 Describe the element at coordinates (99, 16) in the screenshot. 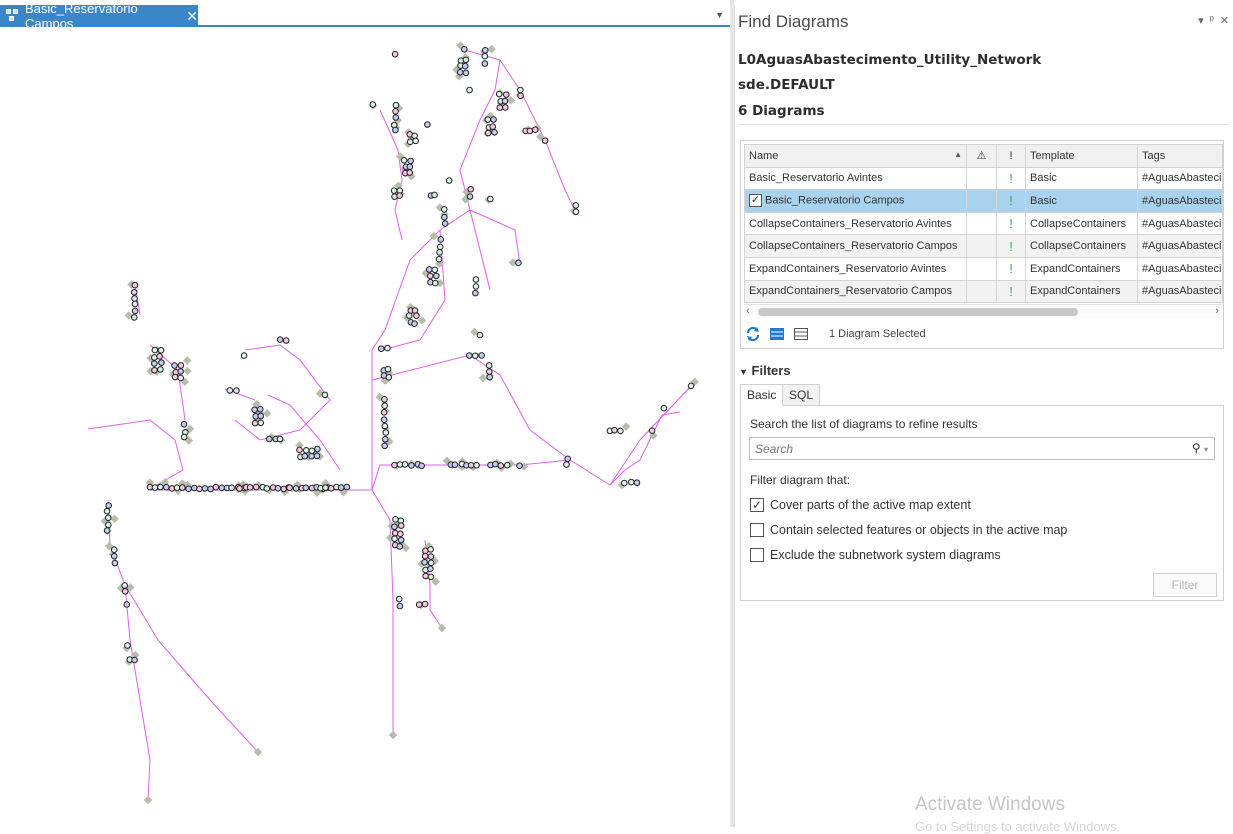

I see `document-tab: Basic_Reservatorio Campos ✕` at that location.